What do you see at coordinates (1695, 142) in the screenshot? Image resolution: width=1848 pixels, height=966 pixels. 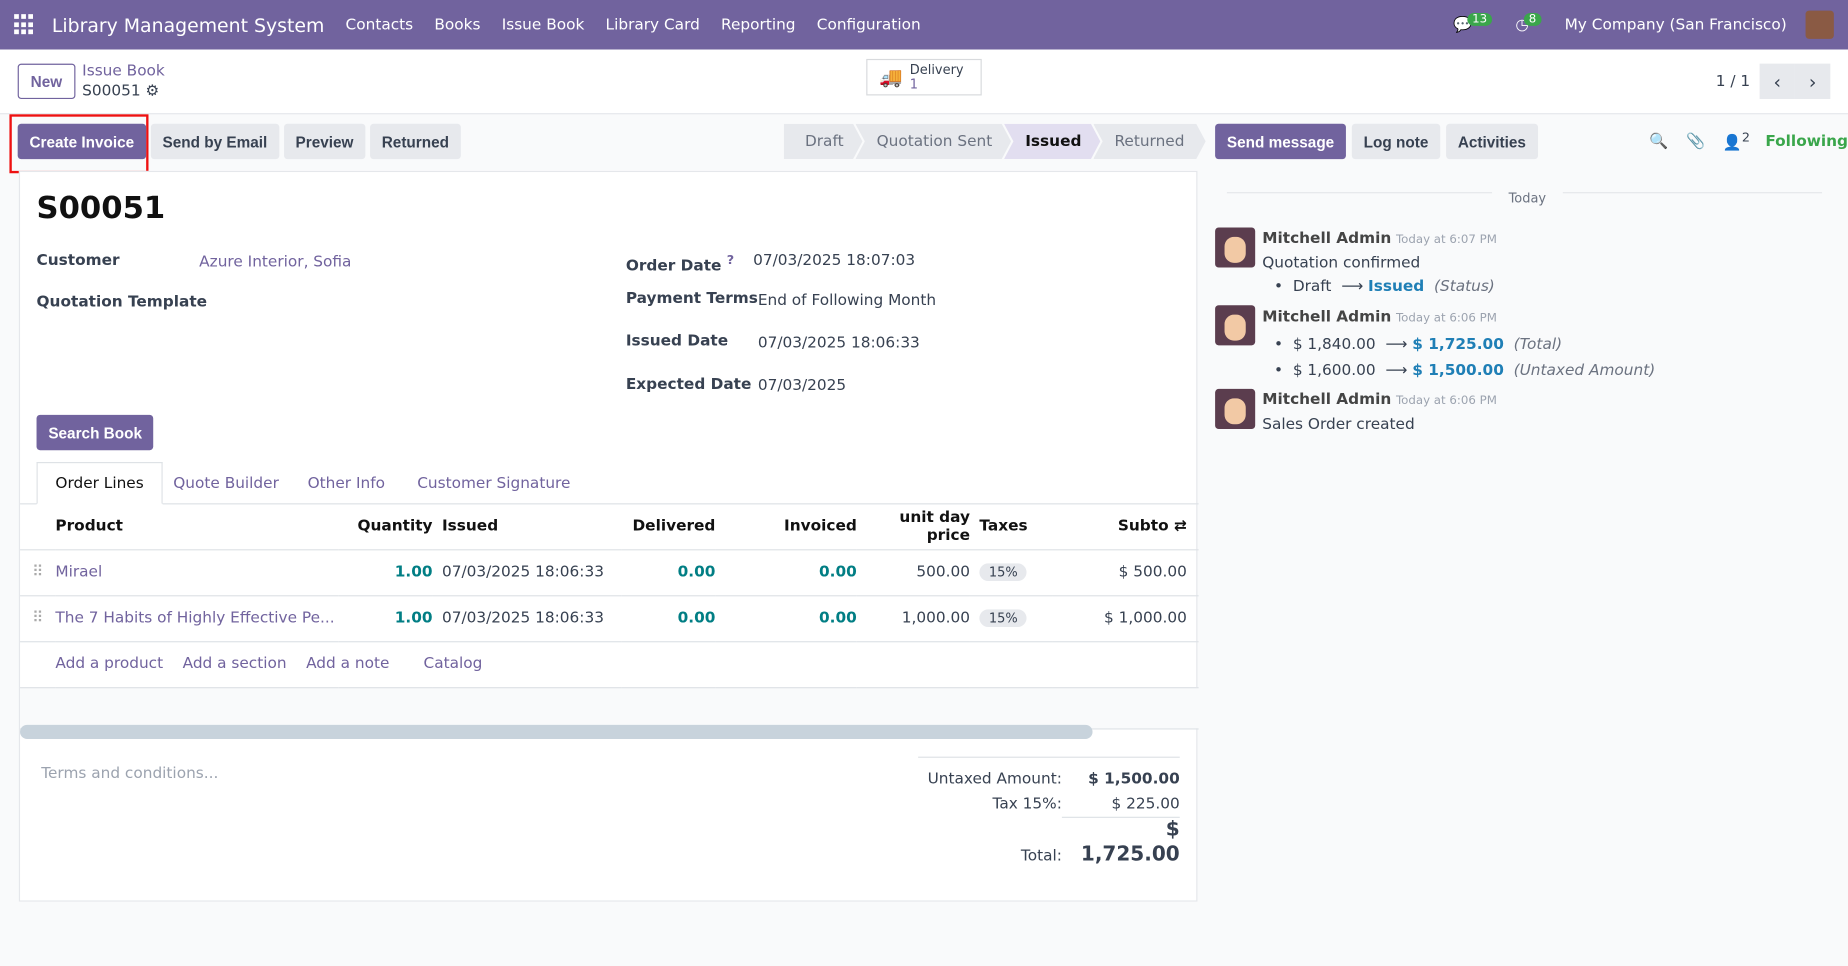 I see `paperclip-icon: 📎` at bounding box center [1695, 142].